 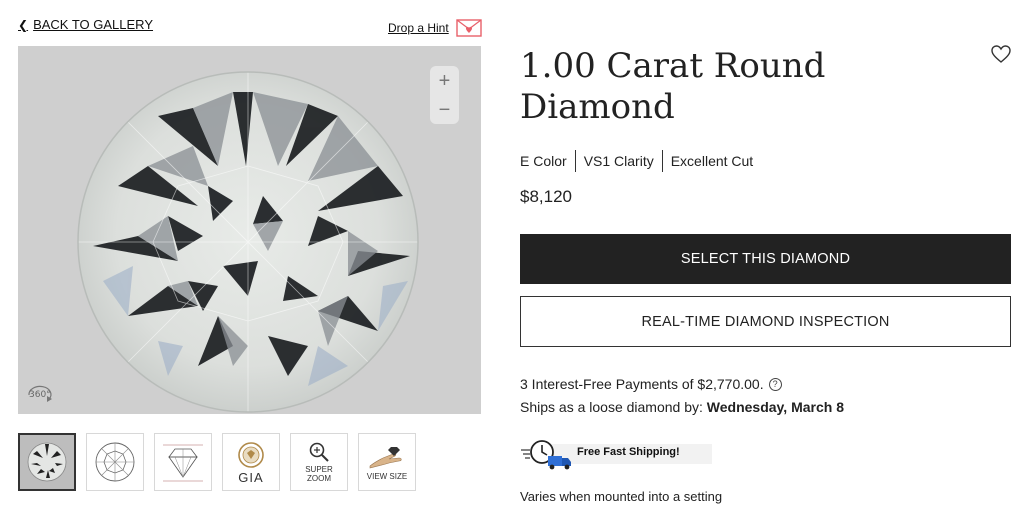 I want to click on rotate-360-label: 360°, so click(x=40, y=395).